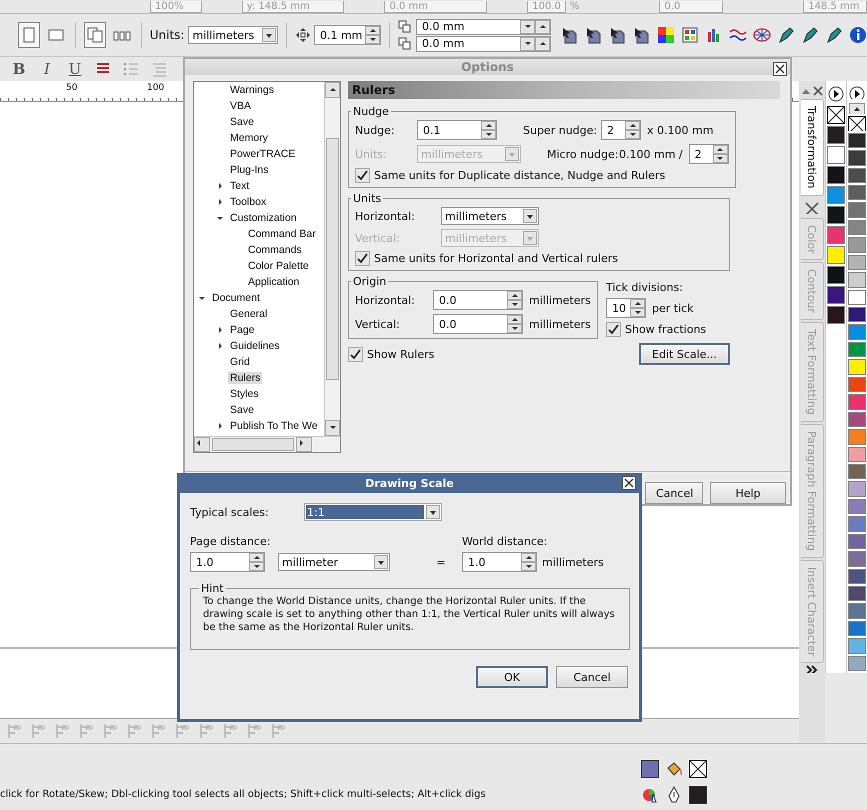 This screenshot has height=810, width=867. I want to click on no-fill-icon, so click(698, 769).